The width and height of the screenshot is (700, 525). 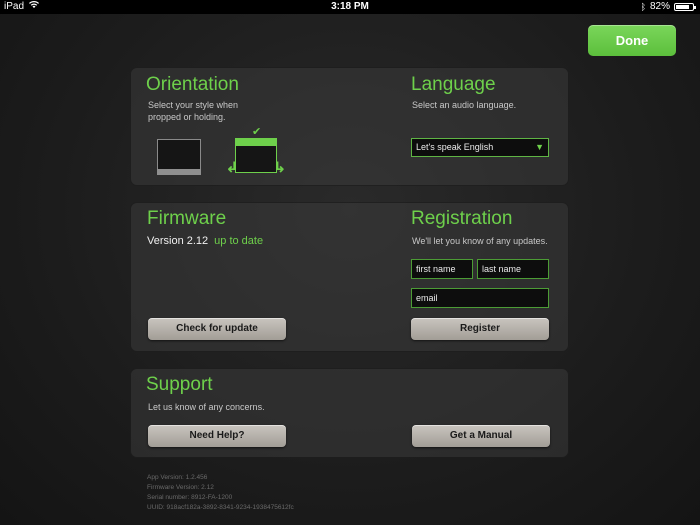 What do you see at coordinates (659, 6) in the screenshot?
I see `battery-percent: 82%` at bounding box center [659, 6].